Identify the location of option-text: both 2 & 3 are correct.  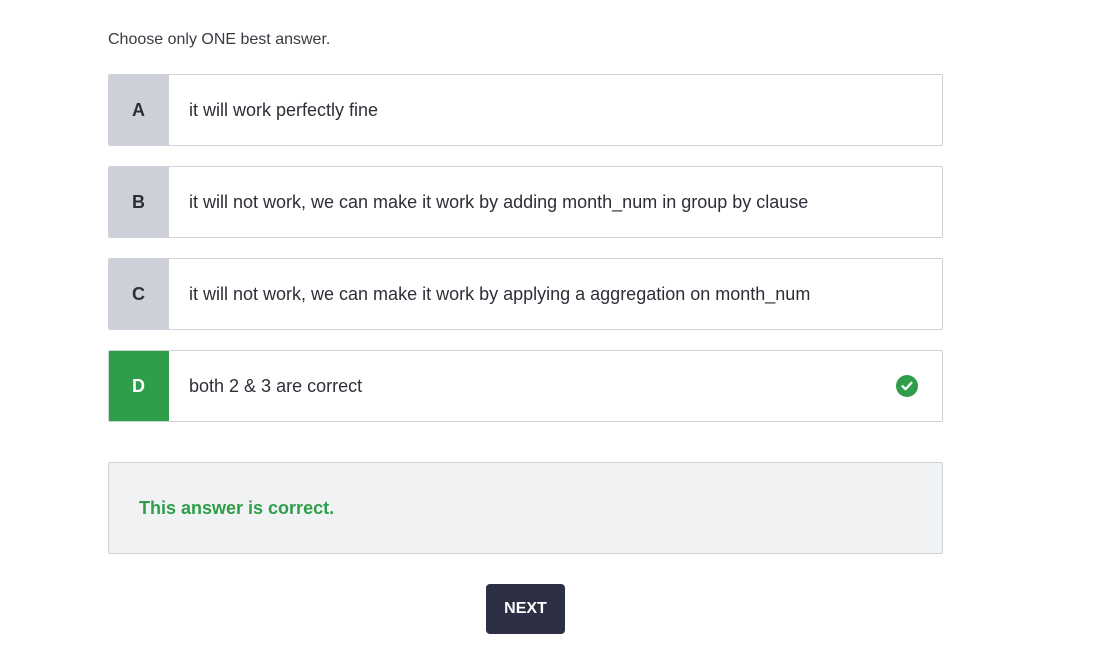
(276, 385).